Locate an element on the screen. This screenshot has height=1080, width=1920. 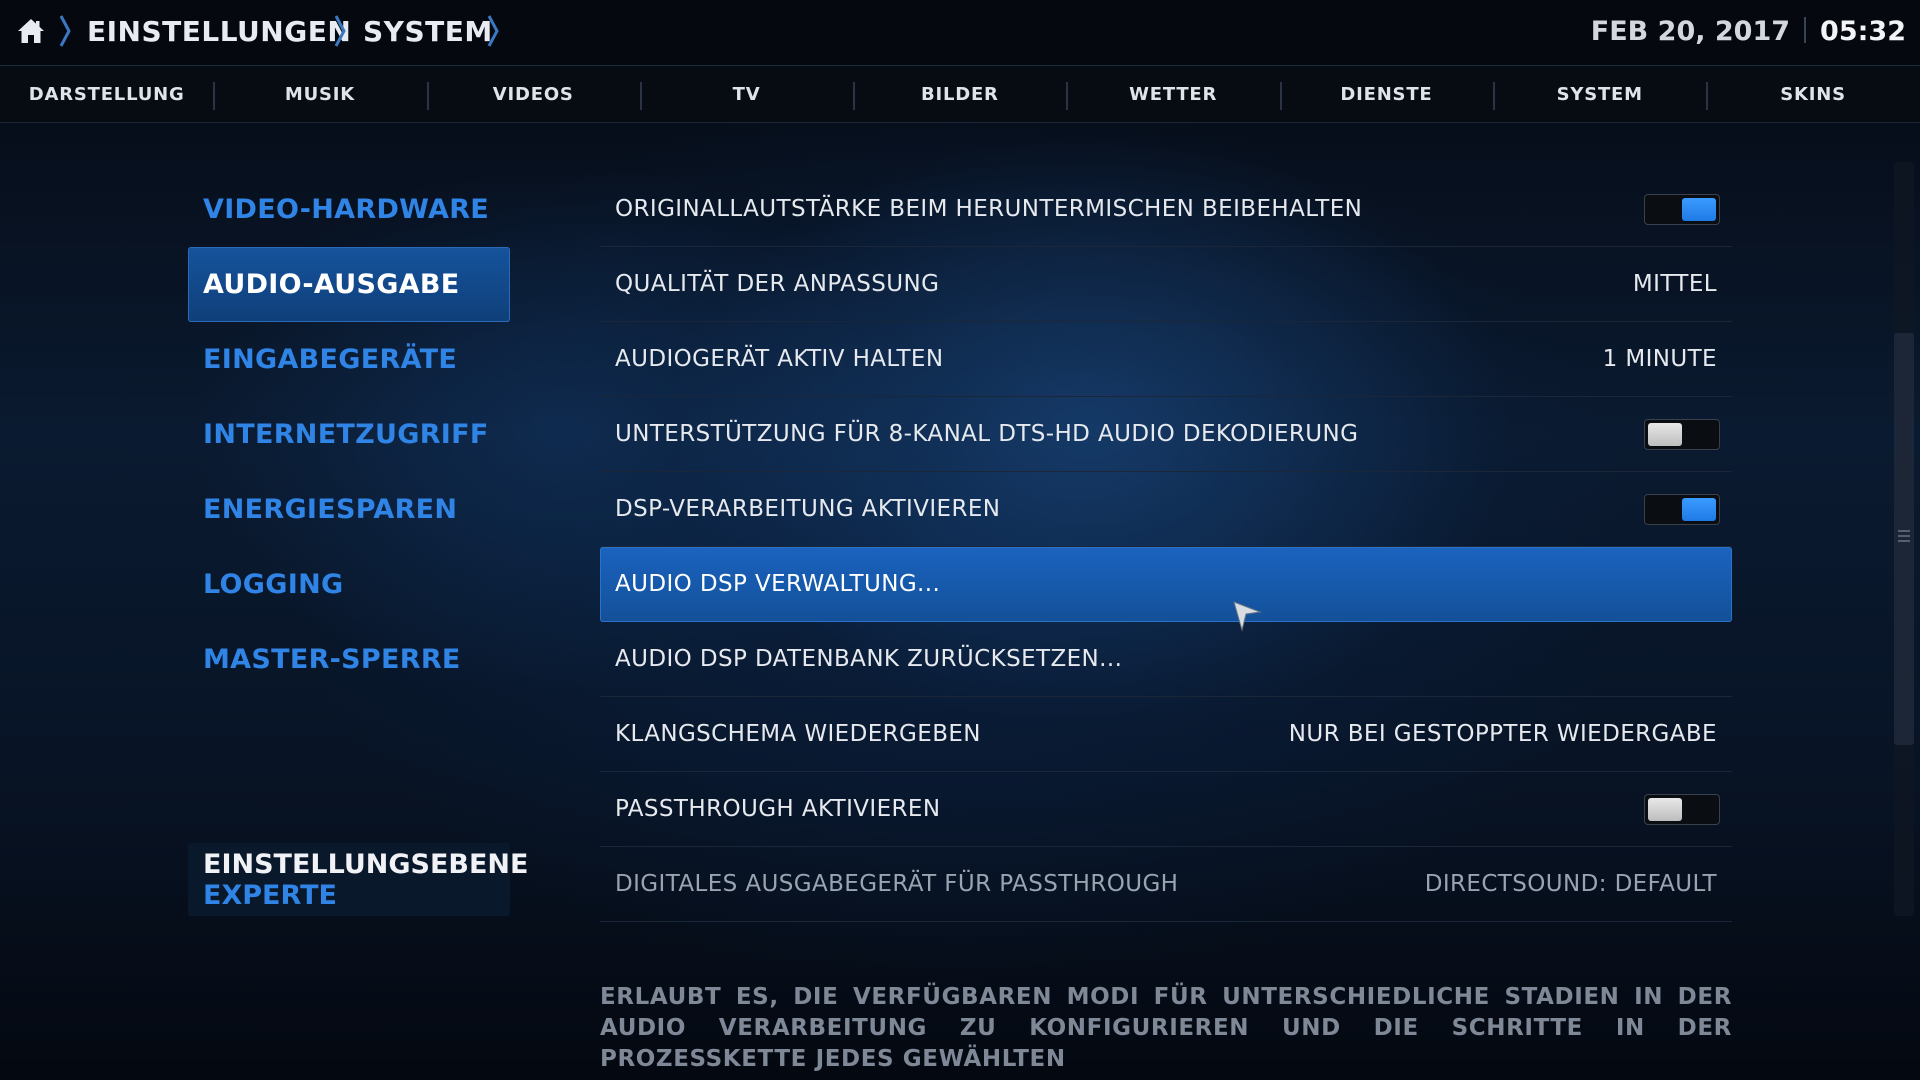
settings-level-value: EXPERTE is located at coordinates (270, 895).